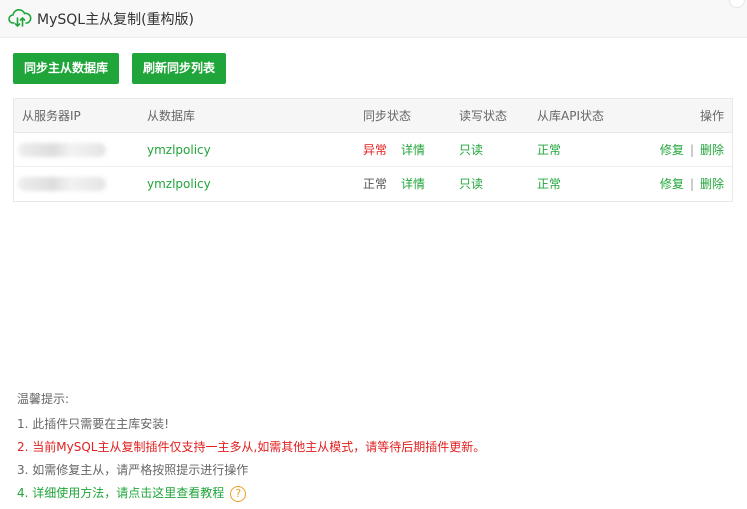 This screenshot has width=747, height=509. What do you see at coordinates (51, 116) in the screenshot?
I see `header-slave-ip: 从服务器IP` at bounding box center [51, 116].